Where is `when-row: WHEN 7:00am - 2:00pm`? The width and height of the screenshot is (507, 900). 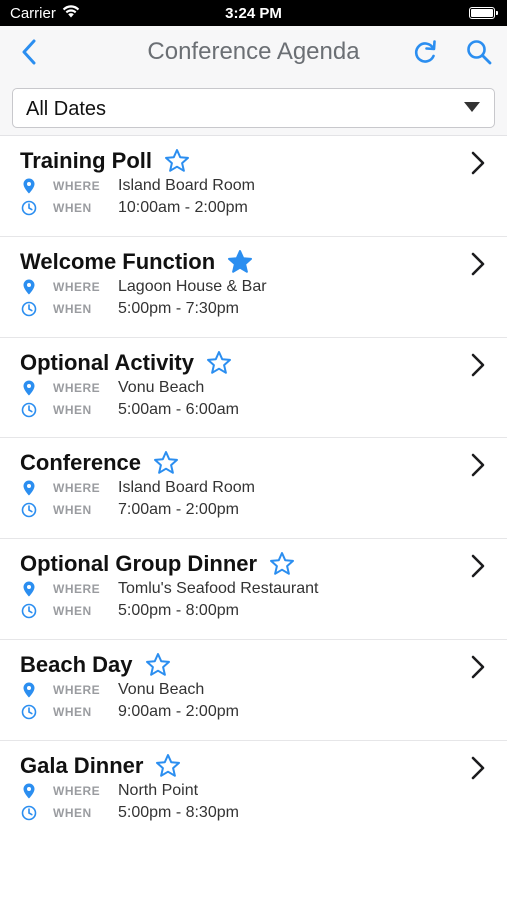
when-row: WHEN 7:00am - 2:00pm is located at coordinates (129, 510).